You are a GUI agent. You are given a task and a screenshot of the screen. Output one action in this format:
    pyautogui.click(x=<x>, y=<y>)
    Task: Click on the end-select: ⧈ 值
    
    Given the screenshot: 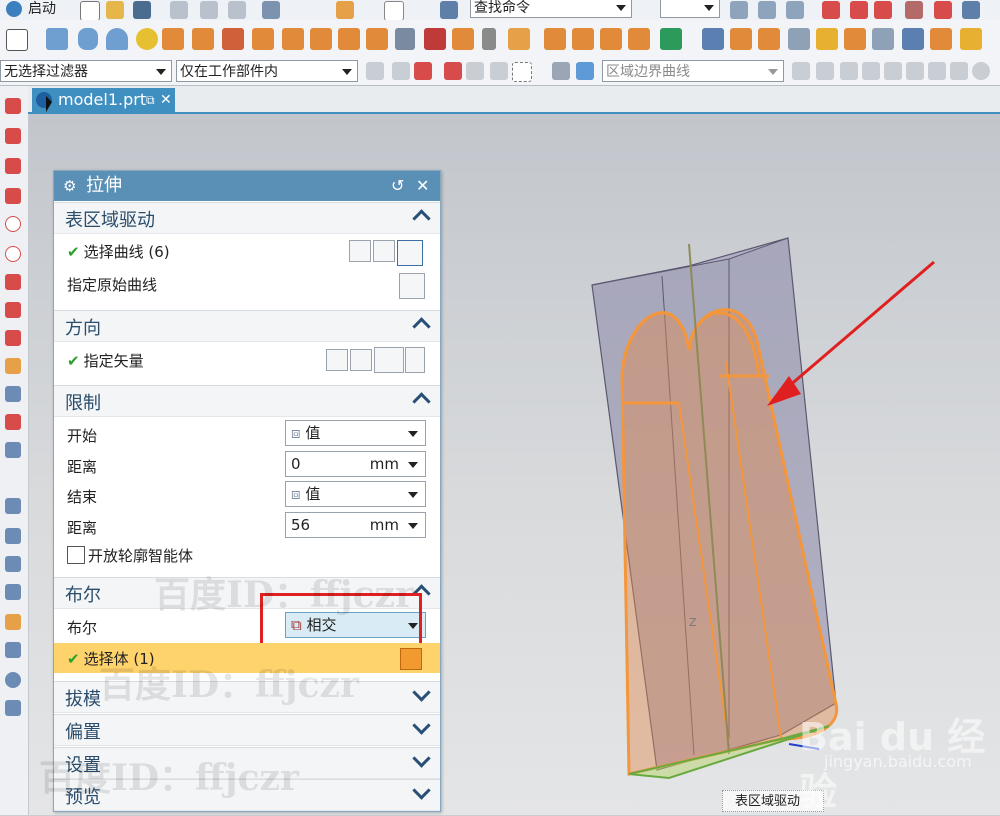 What is the action you would take?
    pyautogui.click(x=355, y=494)
    